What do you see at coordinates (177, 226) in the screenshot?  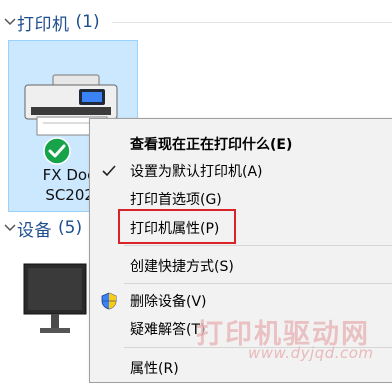 I see `annotation-highlight-box` at bounding box center [177, 226].